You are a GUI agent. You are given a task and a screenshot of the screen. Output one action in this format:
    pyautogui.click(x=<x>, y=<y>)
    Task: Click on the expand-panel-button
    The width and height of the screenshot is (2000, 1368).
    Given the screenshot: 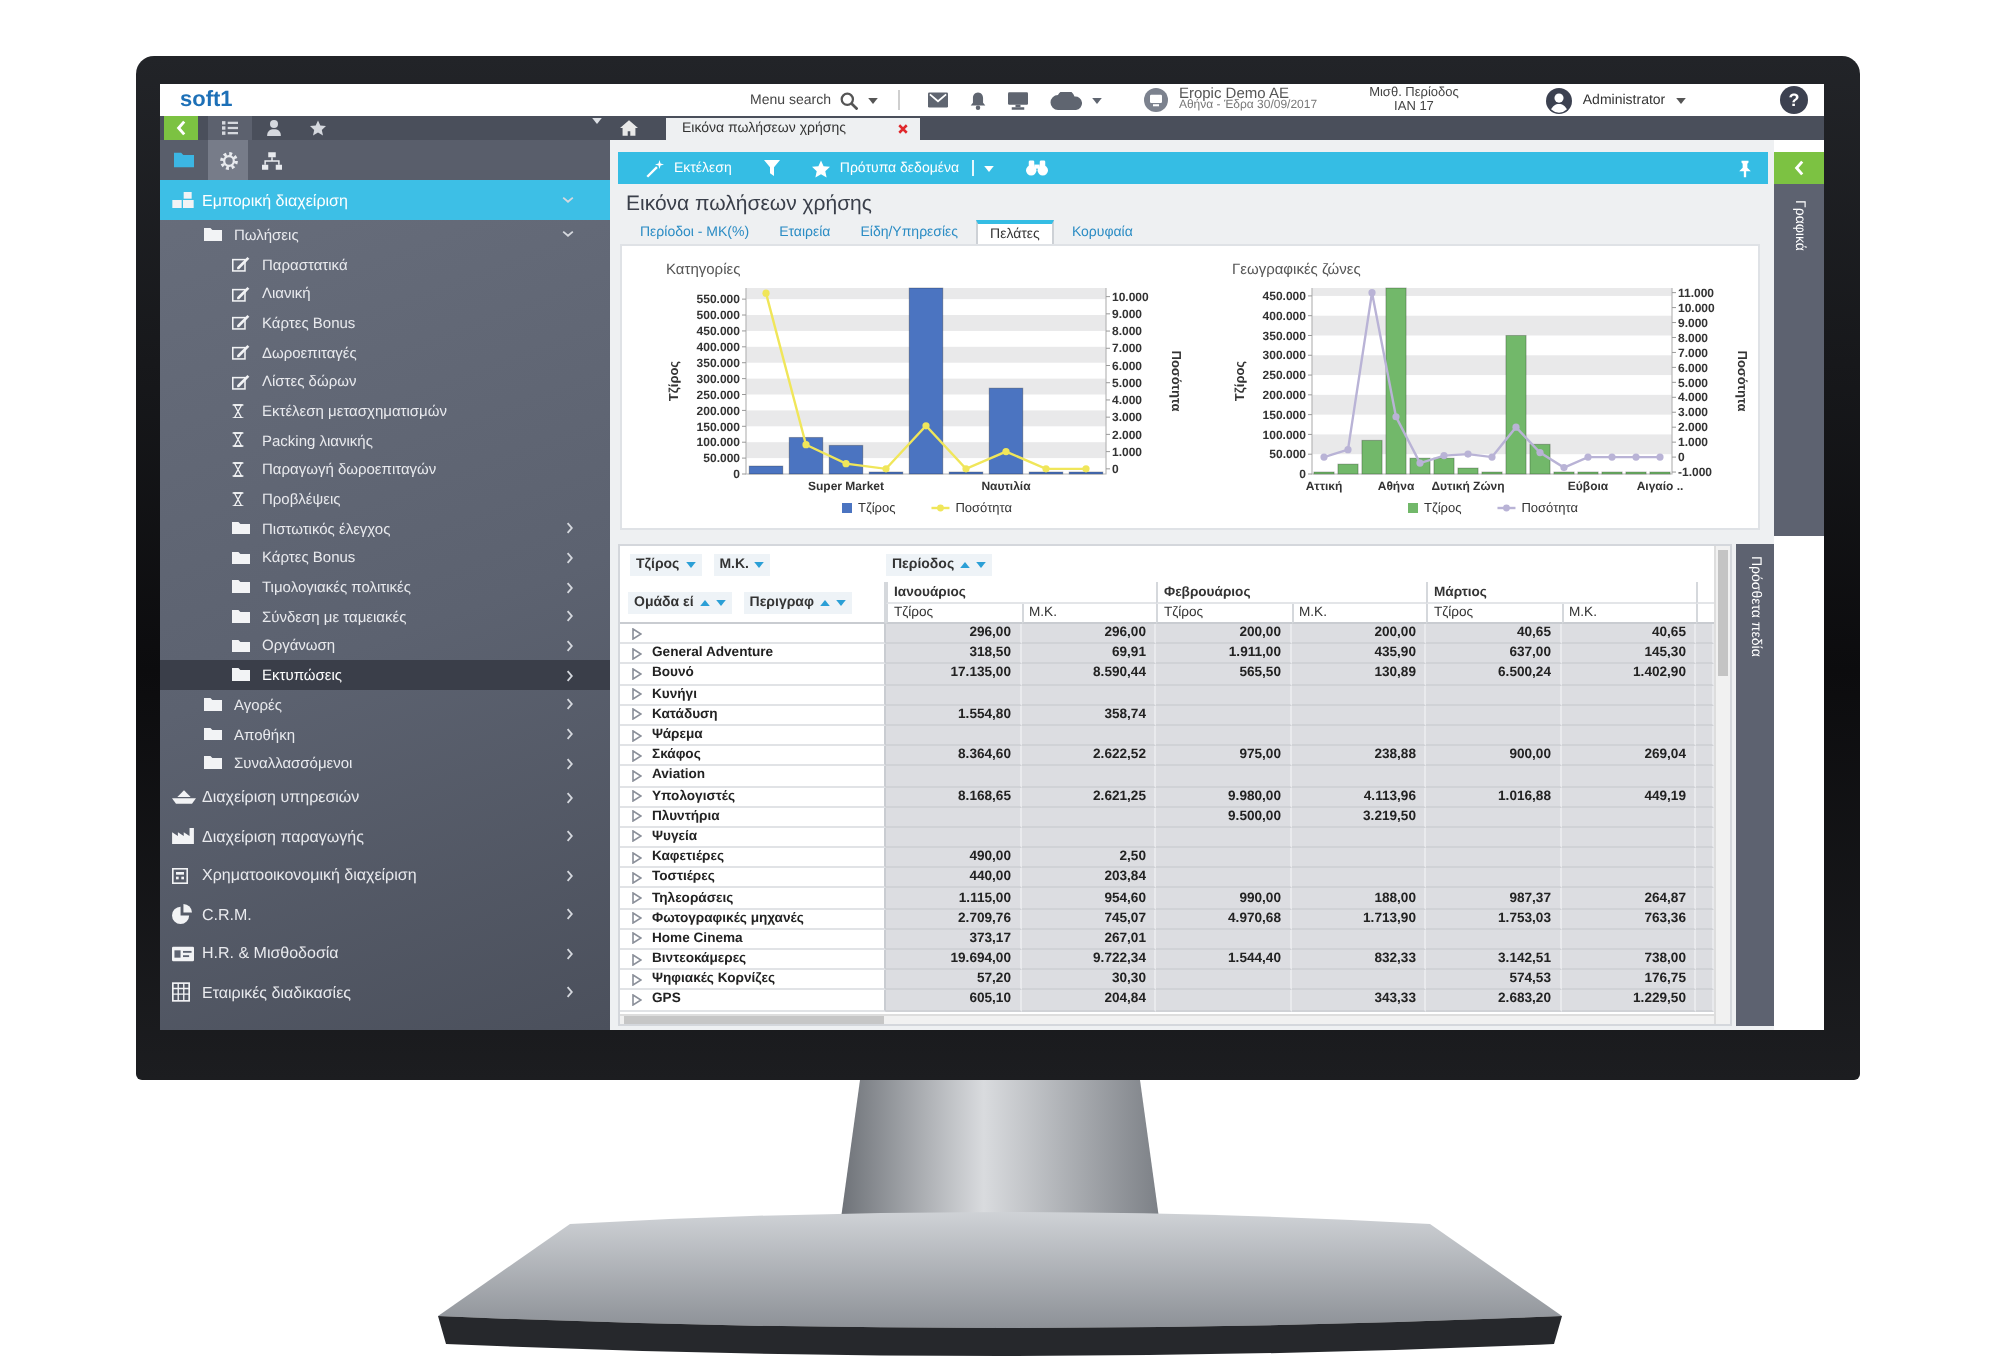 What is the action you would take?
    pyautogui.click(x=1799, y=168)
    